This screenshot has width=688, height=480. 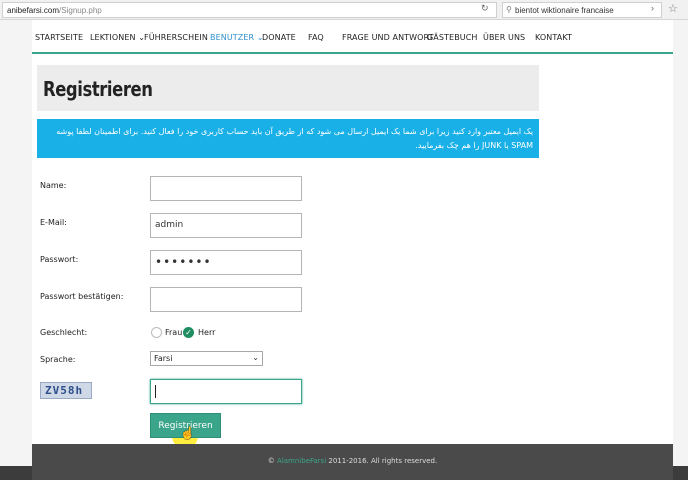 I want to click on nav-item-benutzer: BENUTZER ⌄, so click(x=237, y=37).